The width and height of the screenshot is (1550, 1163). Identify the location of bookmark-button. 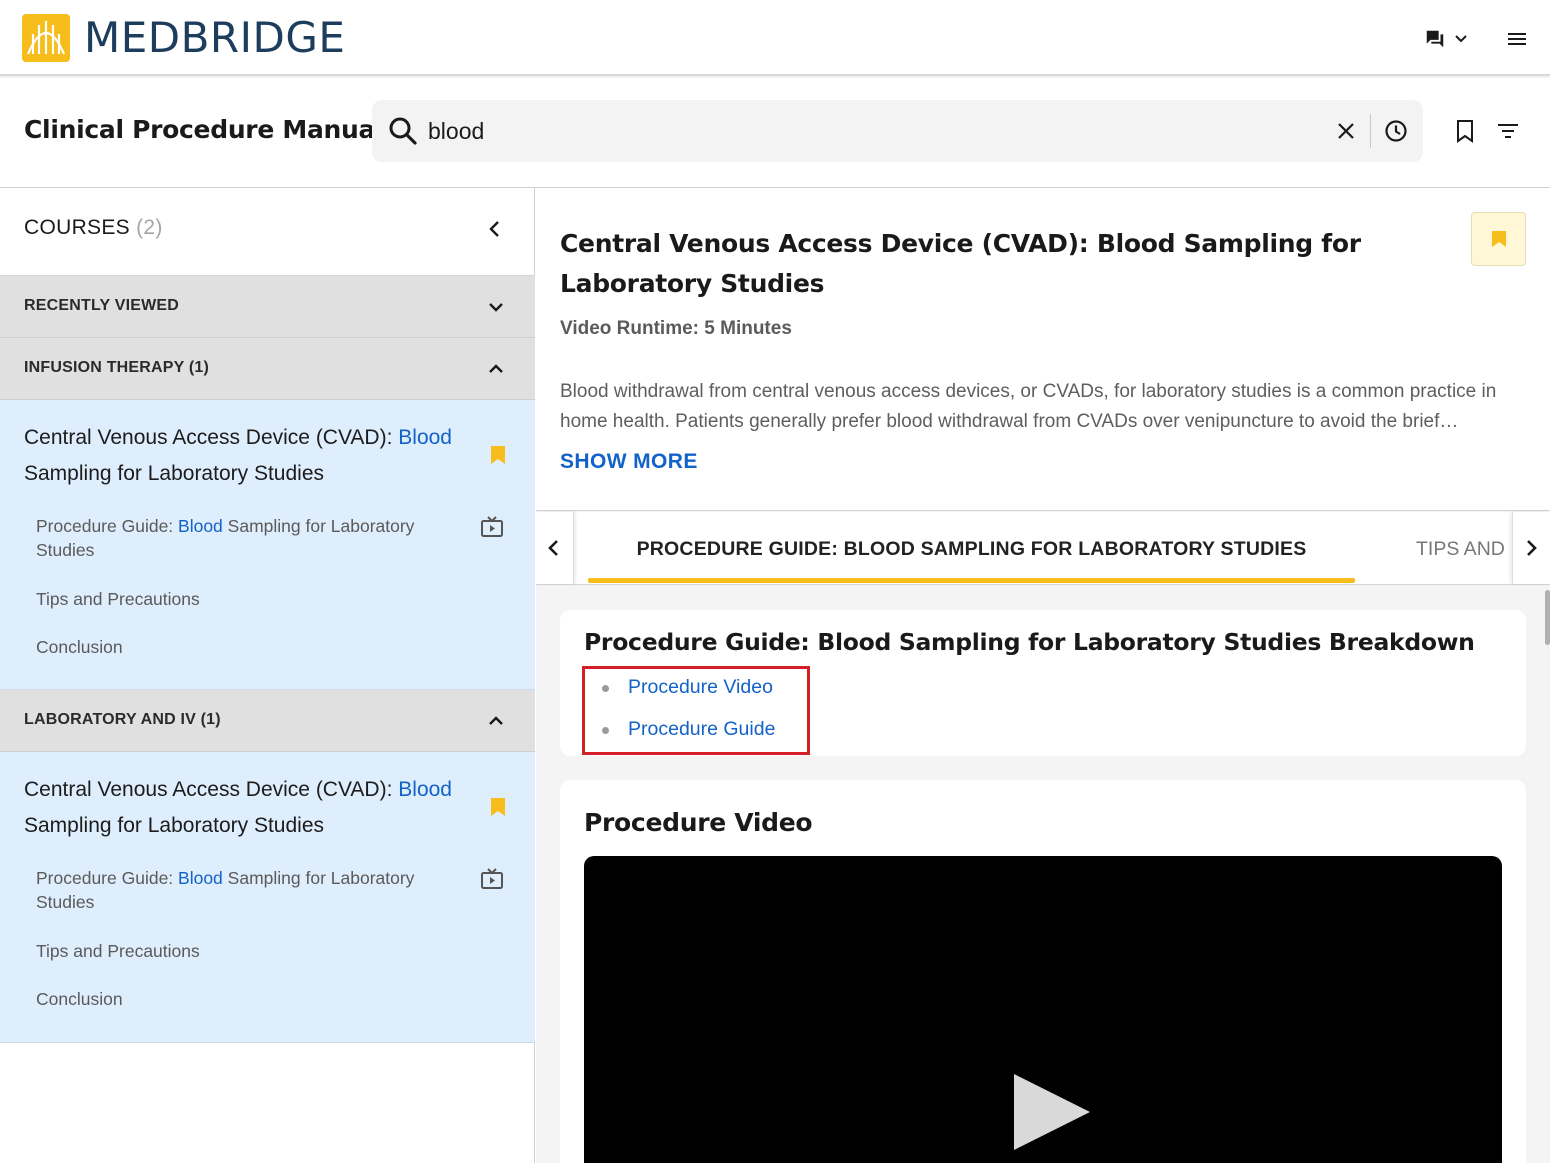
(1498, 239).